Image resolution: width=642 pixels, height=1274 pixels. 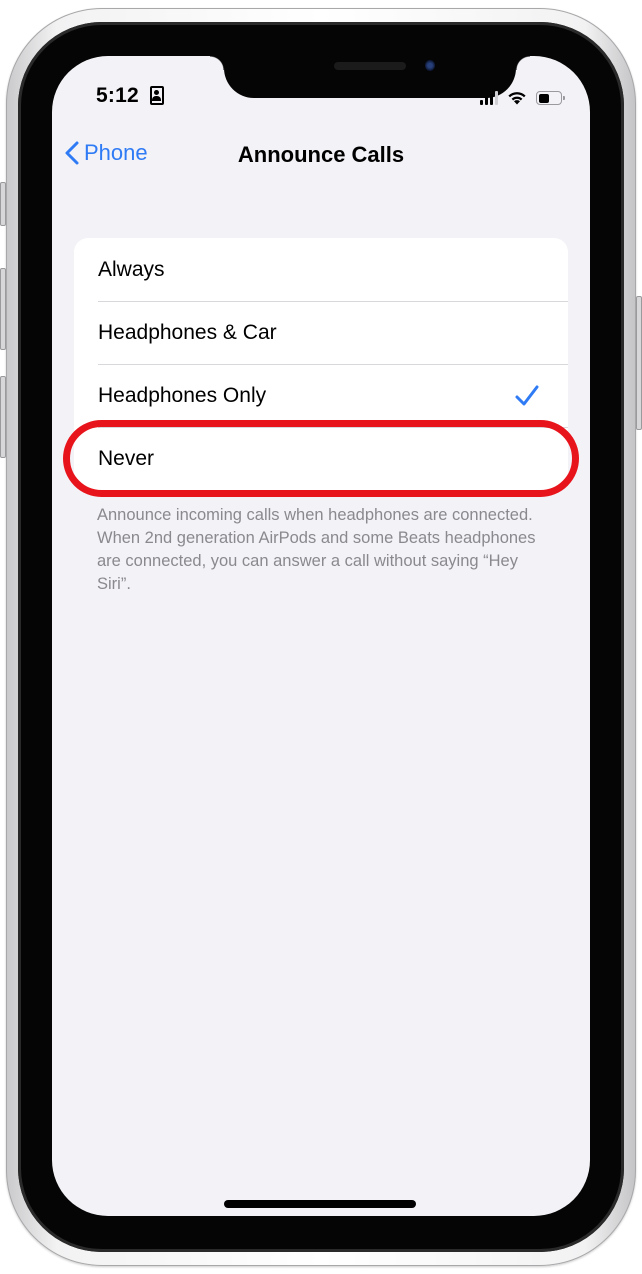 What do you see at coordinates (321, 269) in the screenshot?
I see `option-always: Always` at bounding box center [321, 269].